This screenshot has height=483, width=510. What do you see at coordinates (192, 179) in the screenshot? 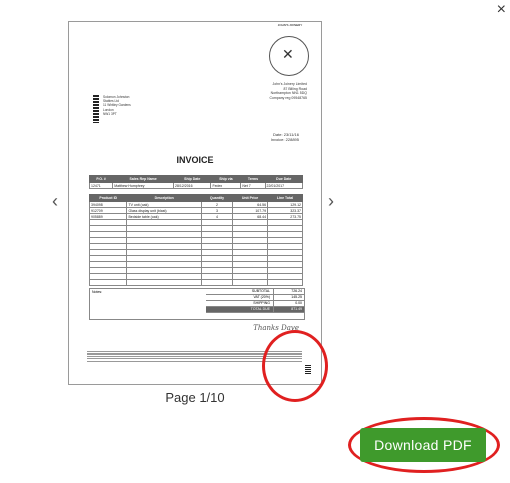
I see `order-header: Ship Date` at bounding box center [192, 179].